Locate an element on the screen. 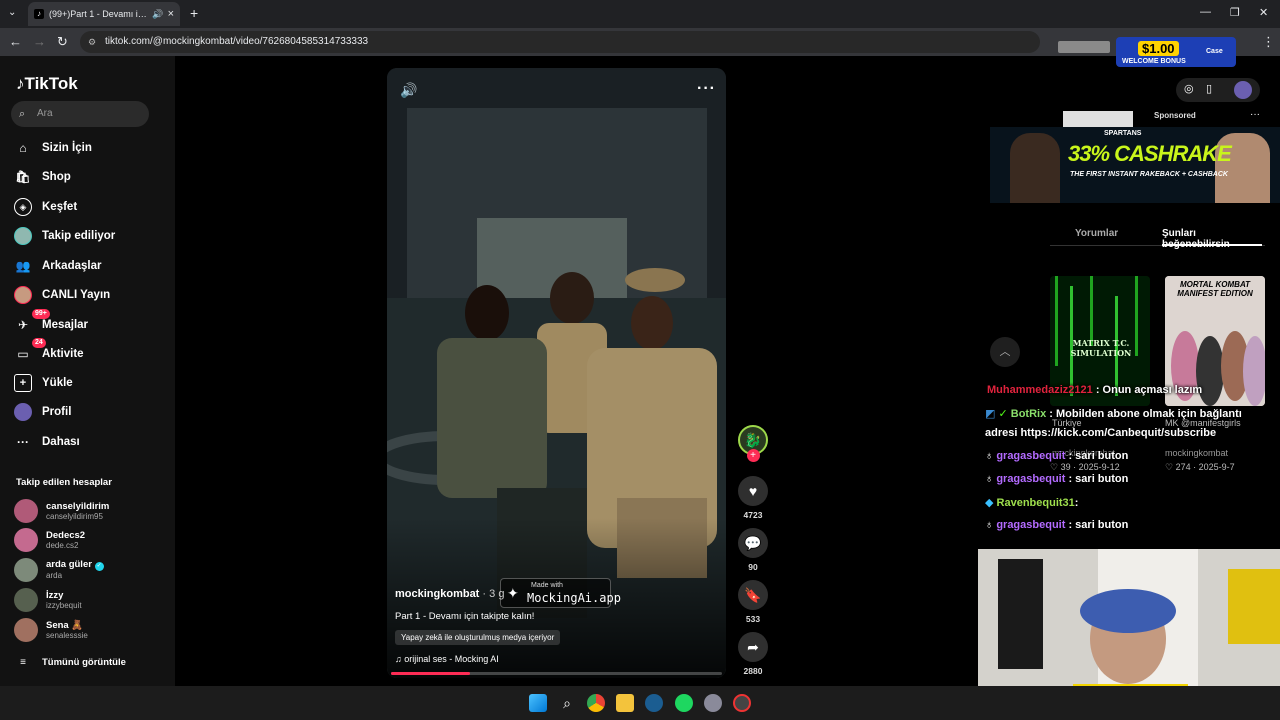  windows-taskbar: ⌕ is located at coordinates (640, 703).